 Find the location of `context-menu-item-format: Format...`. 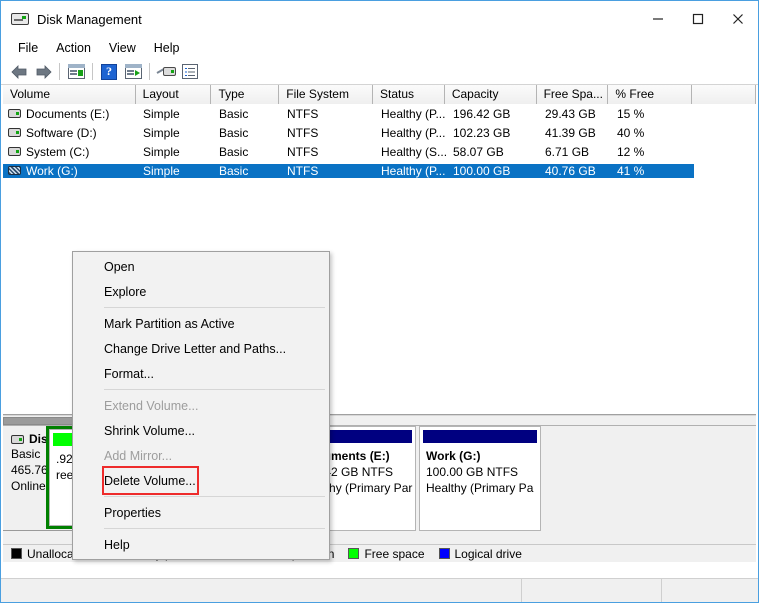

context-menu-item-format: Format... is located at coordinates (201, 373).